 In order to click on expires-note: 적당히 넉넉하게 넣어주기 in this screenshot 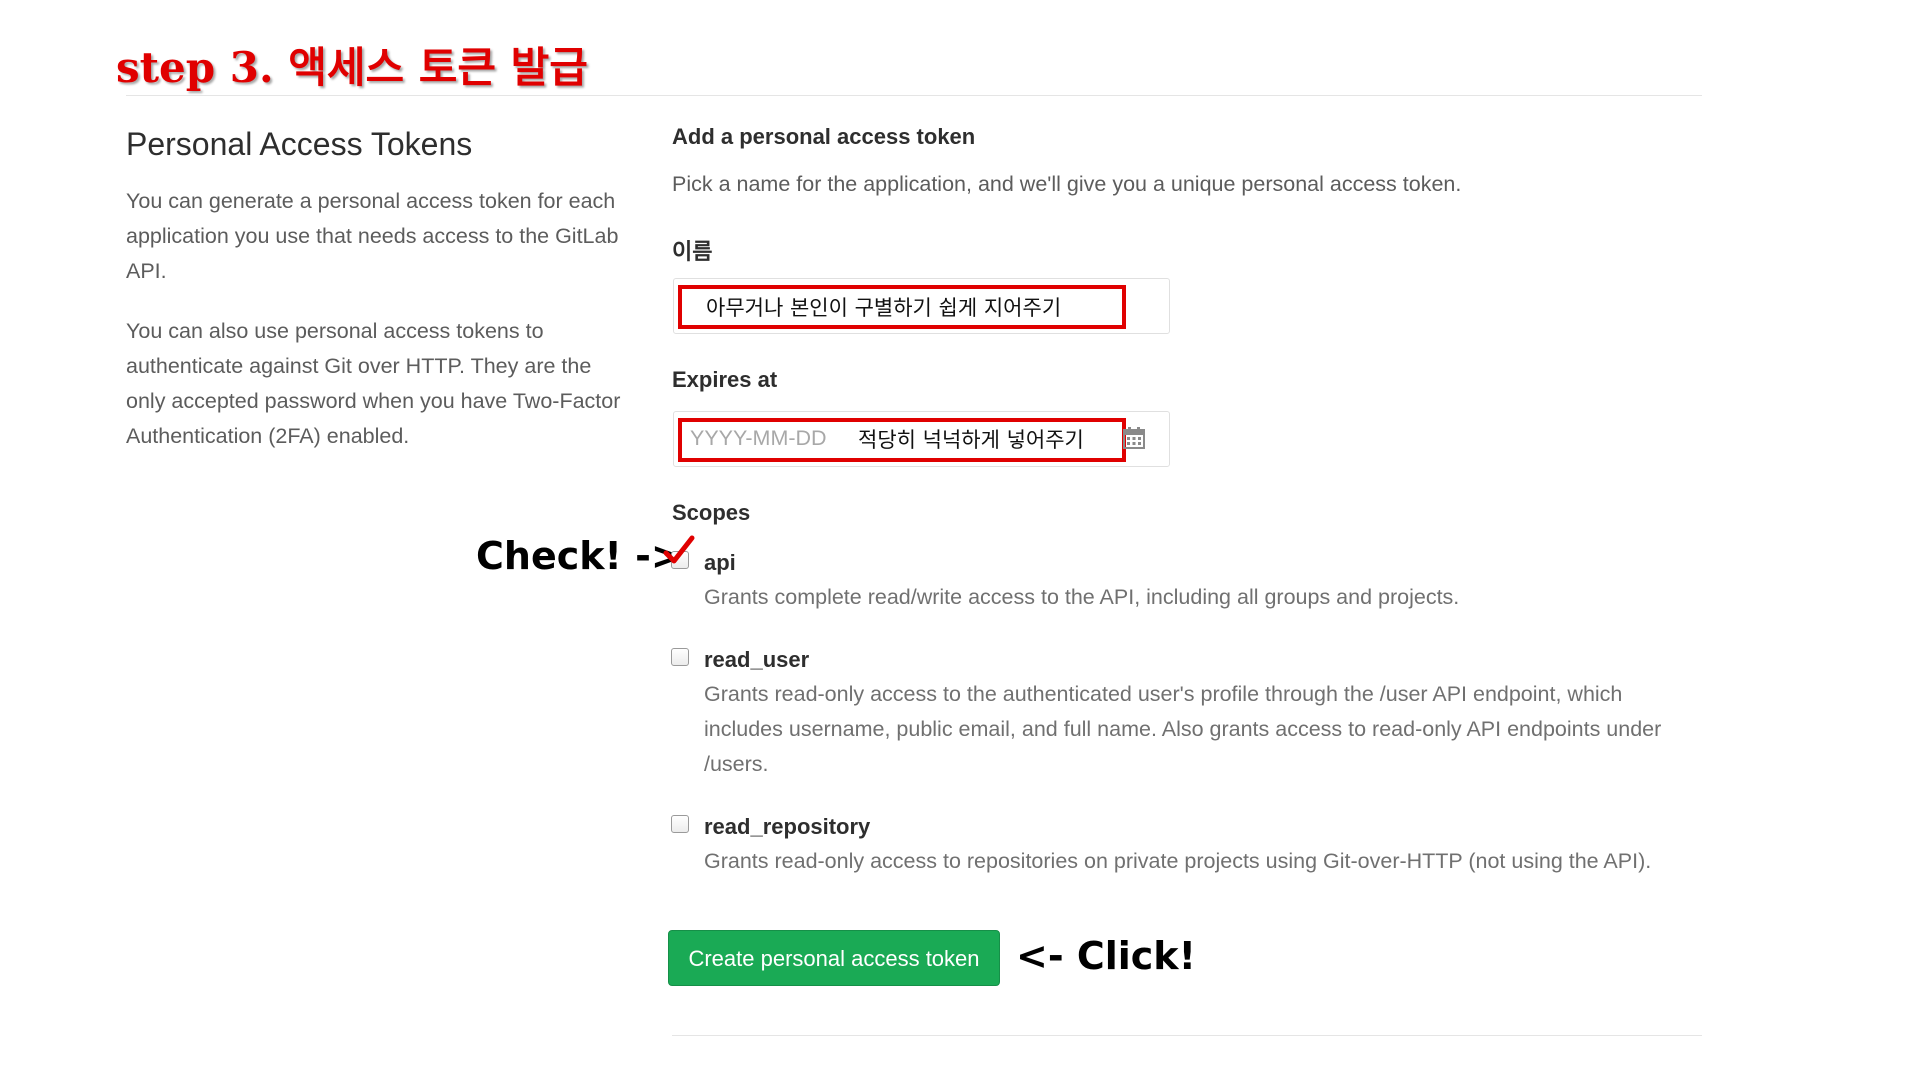, I will do `click(971, 440)`.